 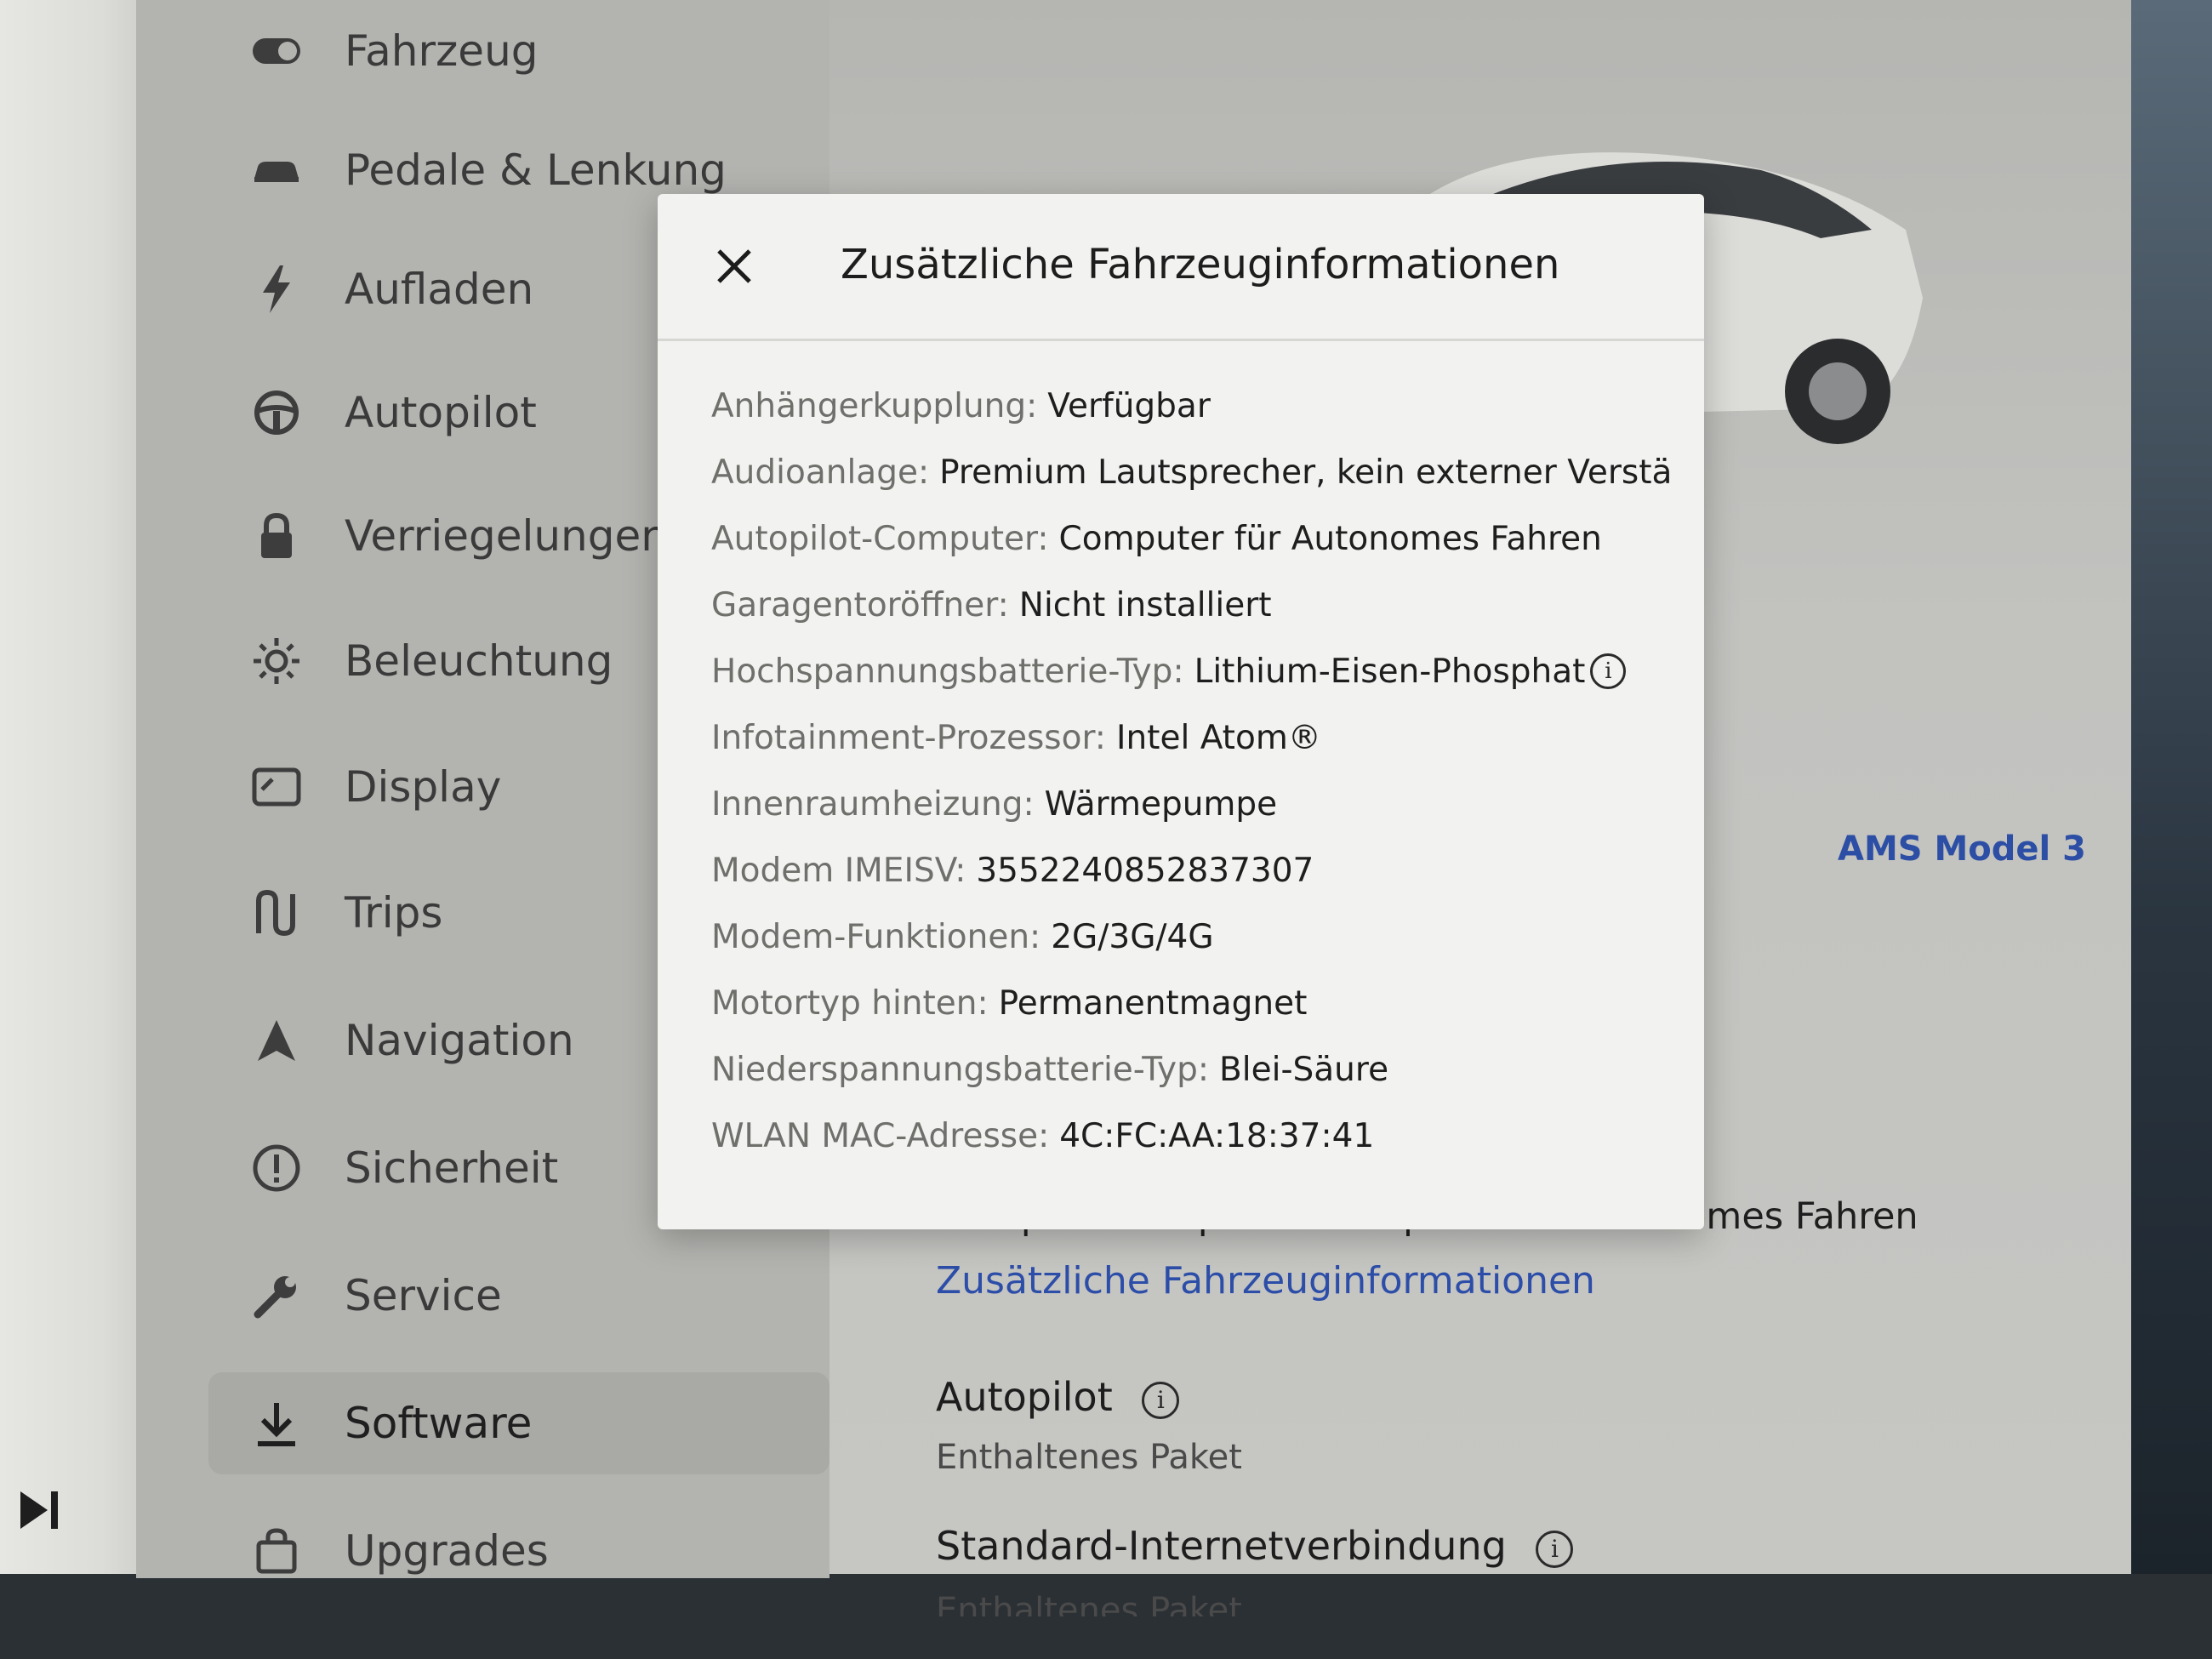 I want to click on info-value: Intel Atom®, so click(x=1218, y=737).